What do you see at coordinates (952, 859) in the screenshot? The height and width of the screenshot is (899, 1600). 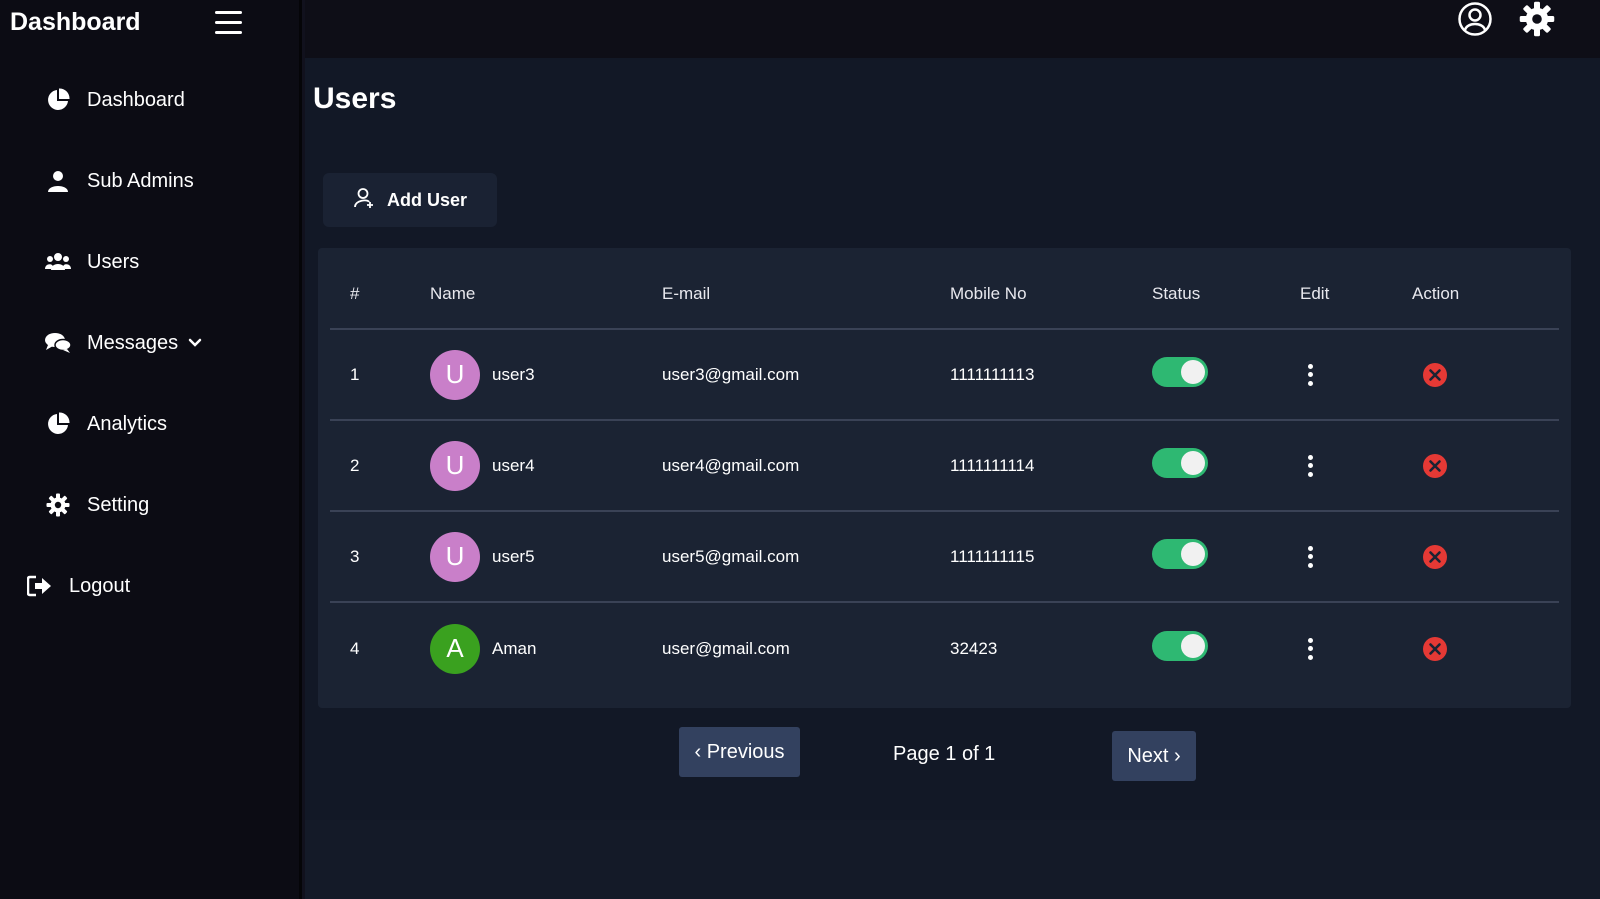 I see `footer-area` at bounding box center [952, 859].